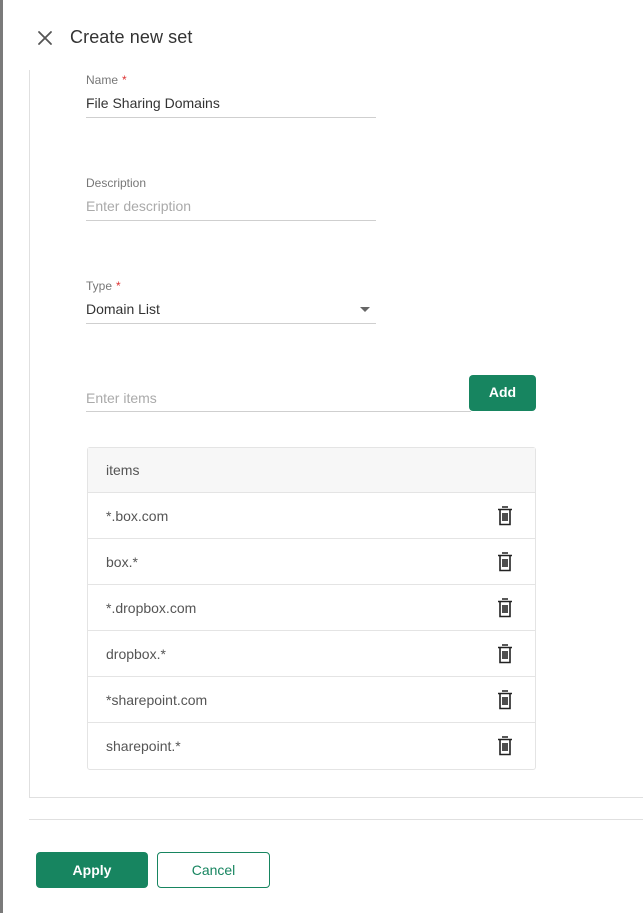 Image resolution: width=643 pixels, height=913 pixels. What do you see at coordinates (311, 470) in the screenshot?
I see `items-table-header: items` at bounding box center [311, 470].